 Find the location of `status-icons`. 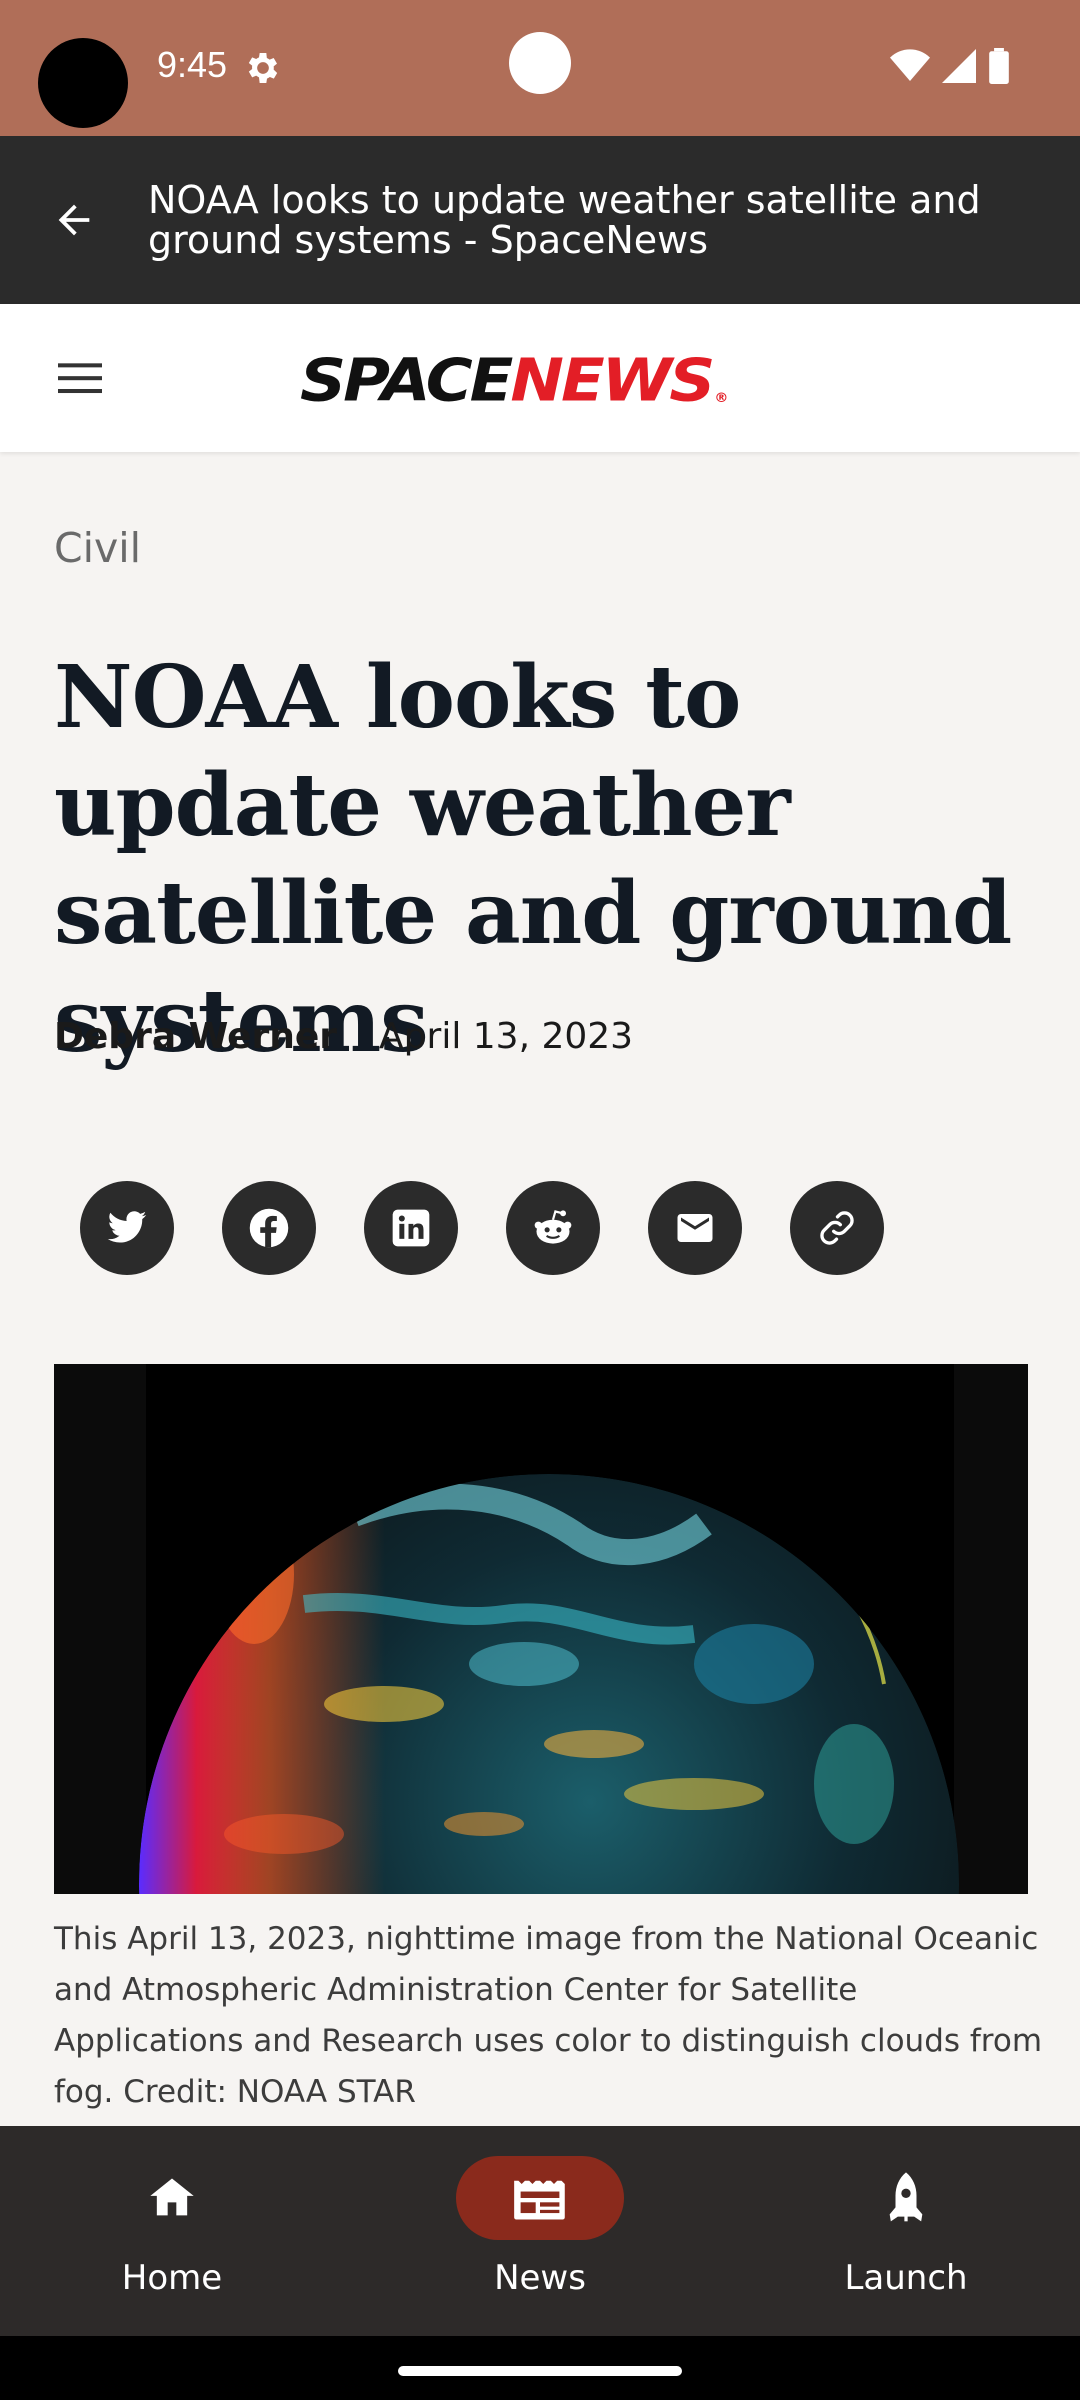

status-icons is located at coordinates (950, 66).